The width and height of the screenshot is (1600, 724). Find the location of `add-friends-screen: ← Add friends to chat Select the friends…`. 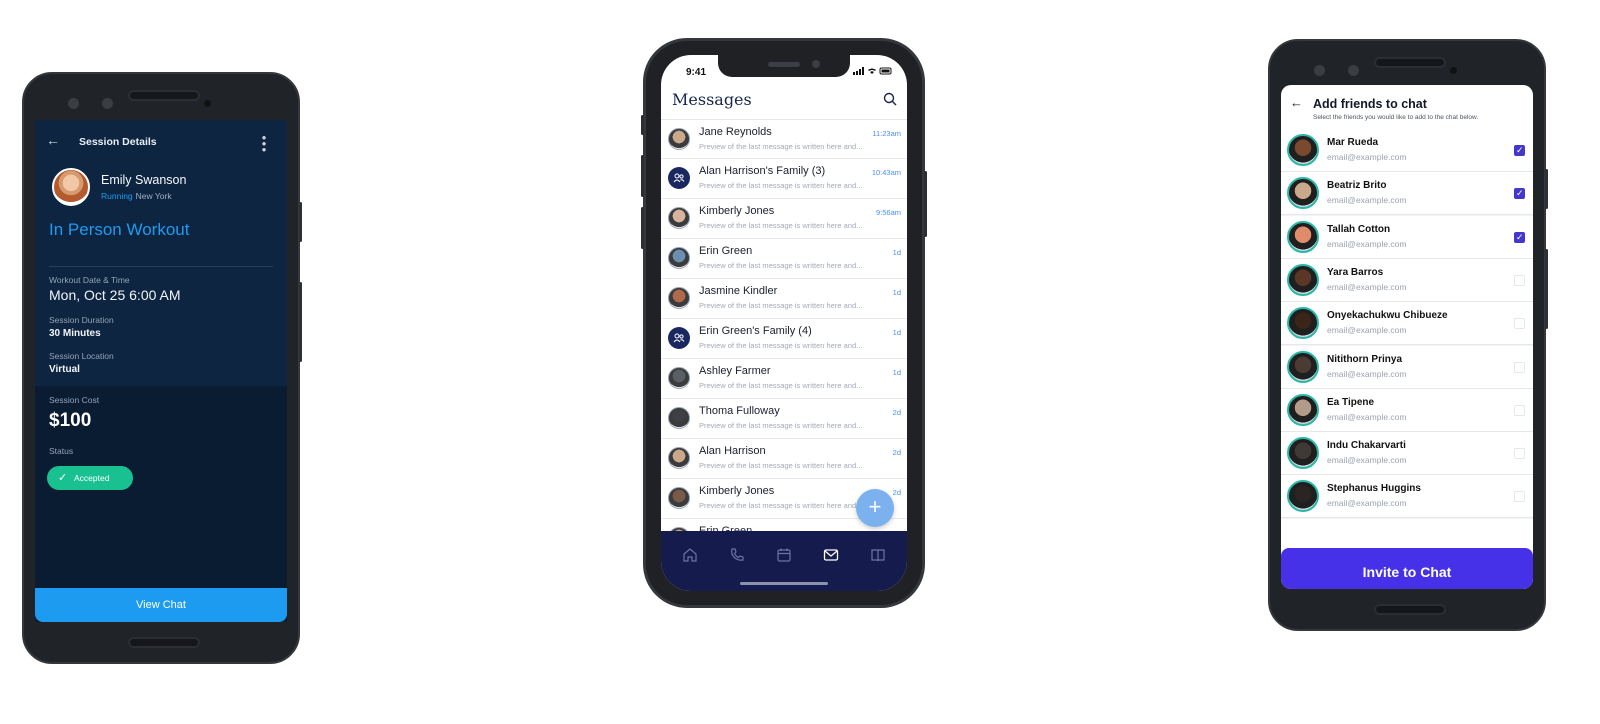

add-friends-screen: ← Add friends to chat Select the friends… is located at coordinates (1407, 337).